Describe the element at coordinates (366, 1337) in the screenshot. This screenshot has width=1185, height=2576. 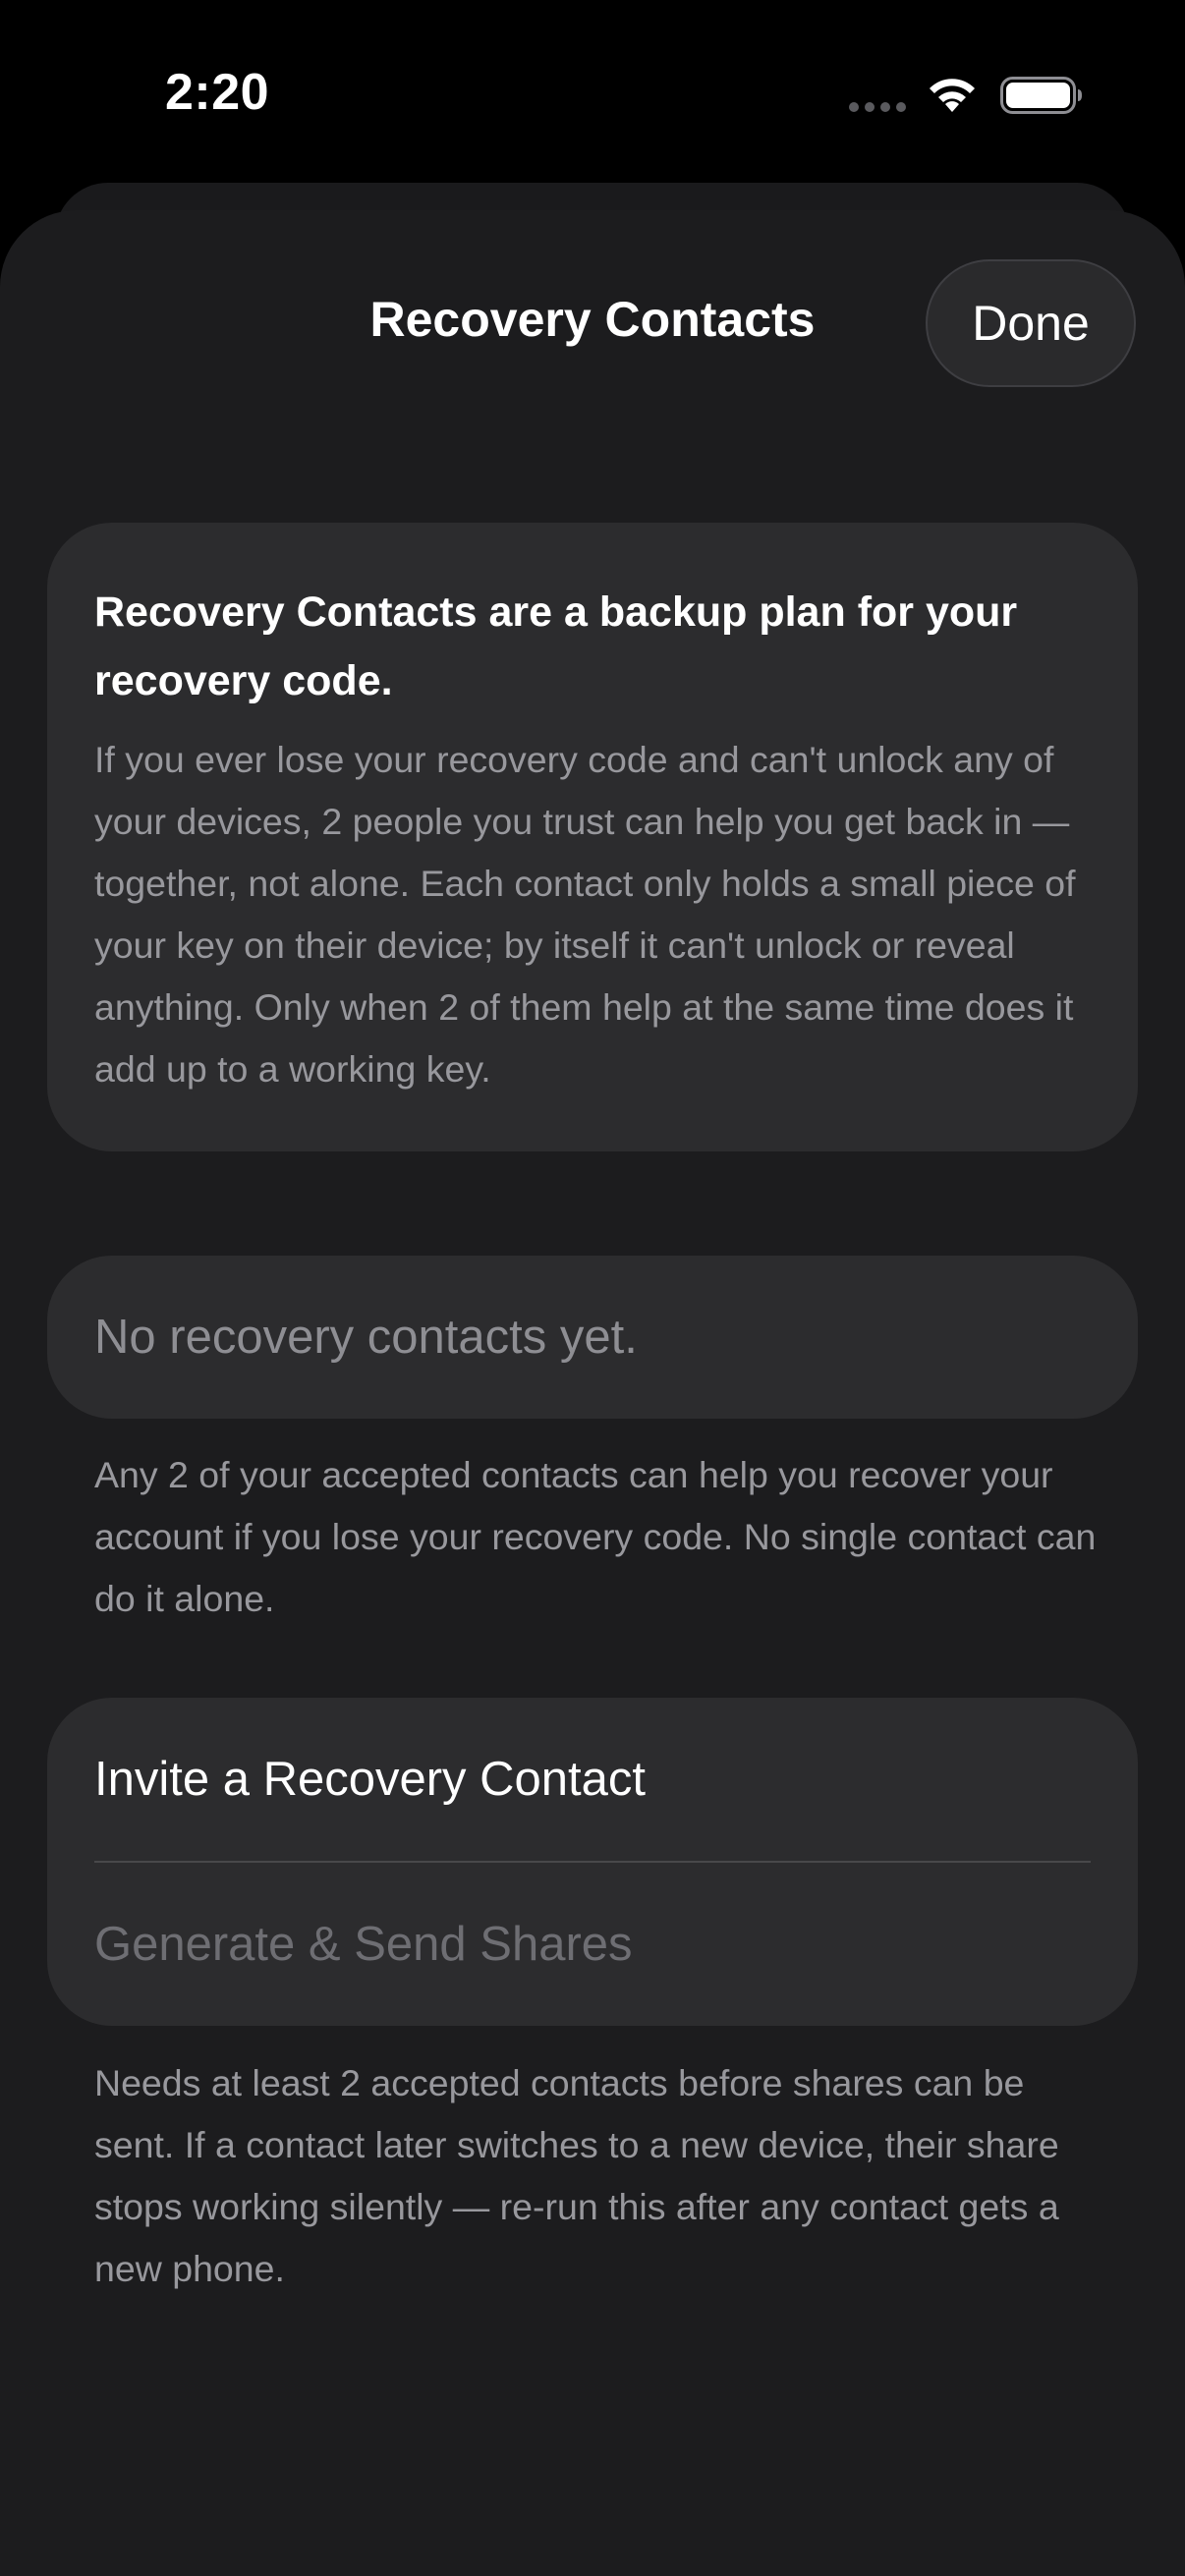
I see `empty-state-text: No recovery contacts yet.` at that location.